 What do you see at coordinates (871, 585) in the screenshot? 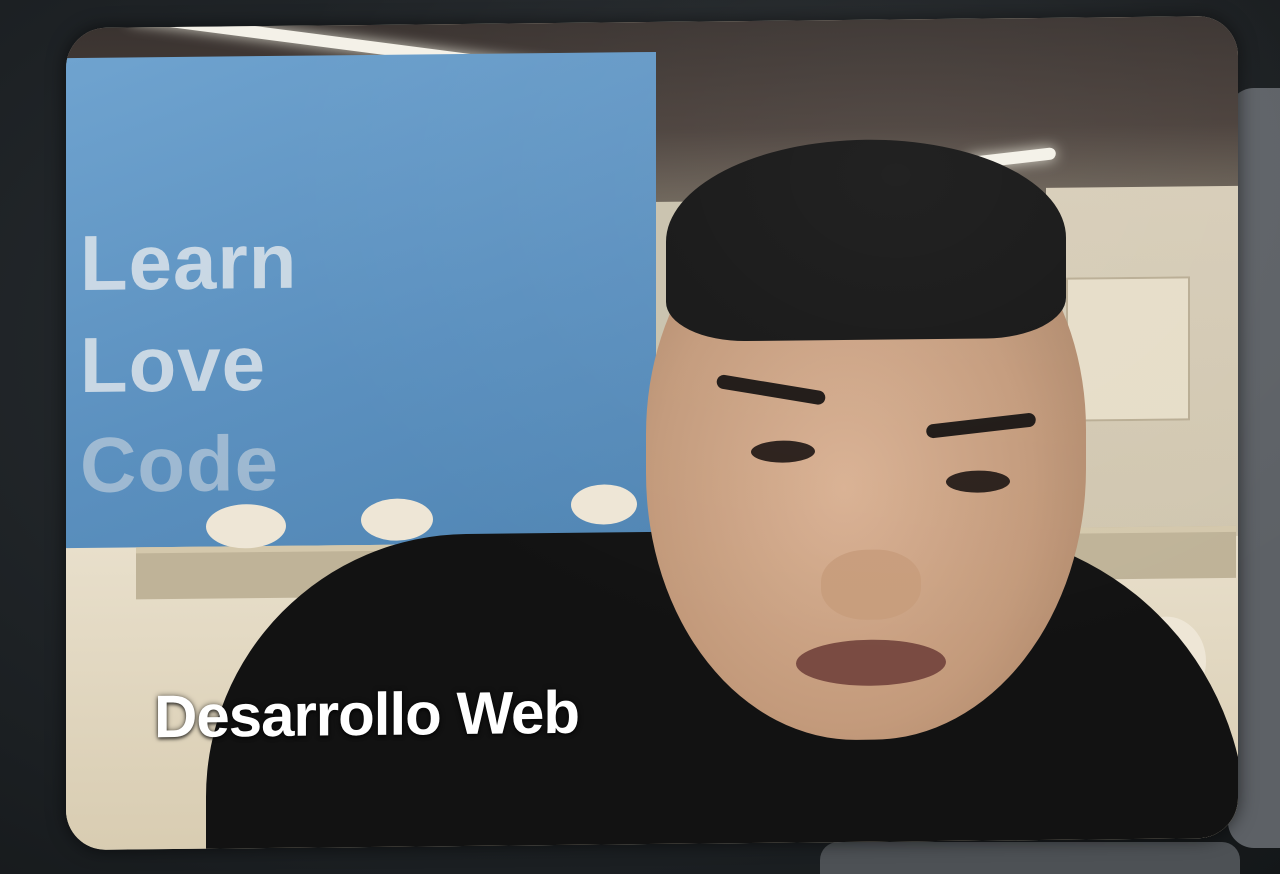
I see `participant-nose` at bounding box center [871, 585].